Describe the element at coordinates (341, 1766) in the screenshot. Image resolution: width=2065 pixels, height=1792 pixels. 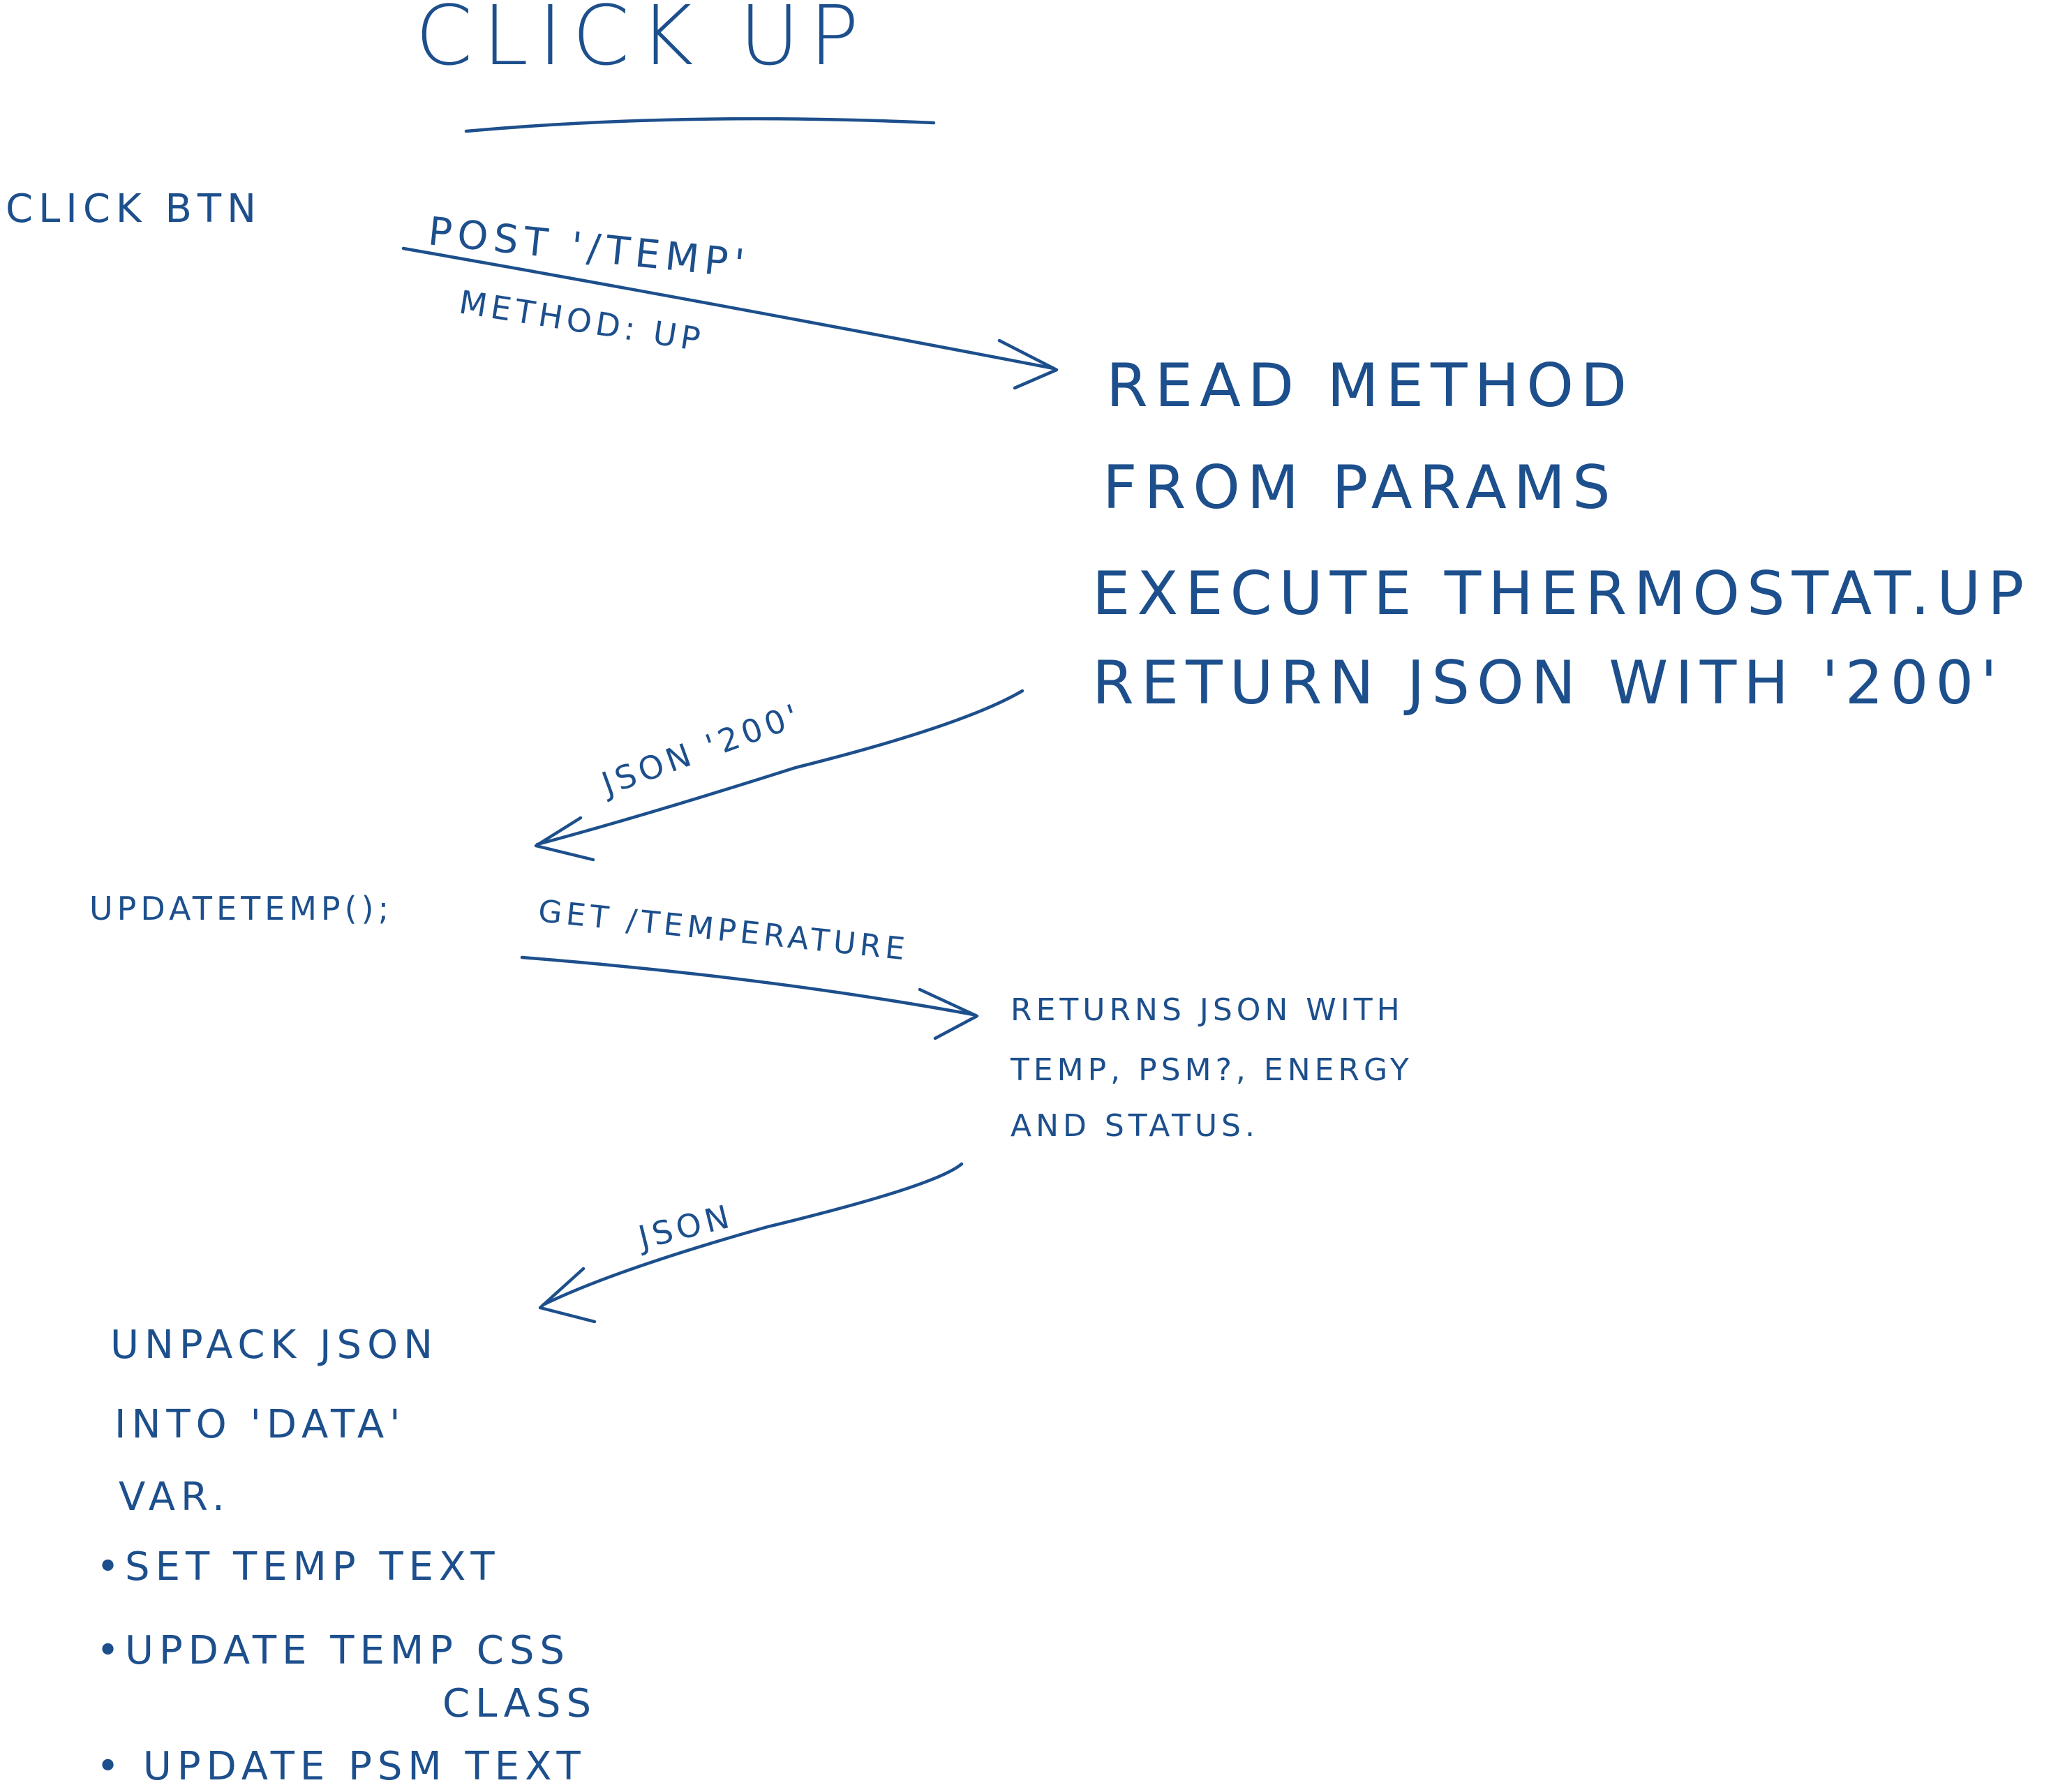
I see `unpack-step: • UPDATE PSM TEXT` at that location.